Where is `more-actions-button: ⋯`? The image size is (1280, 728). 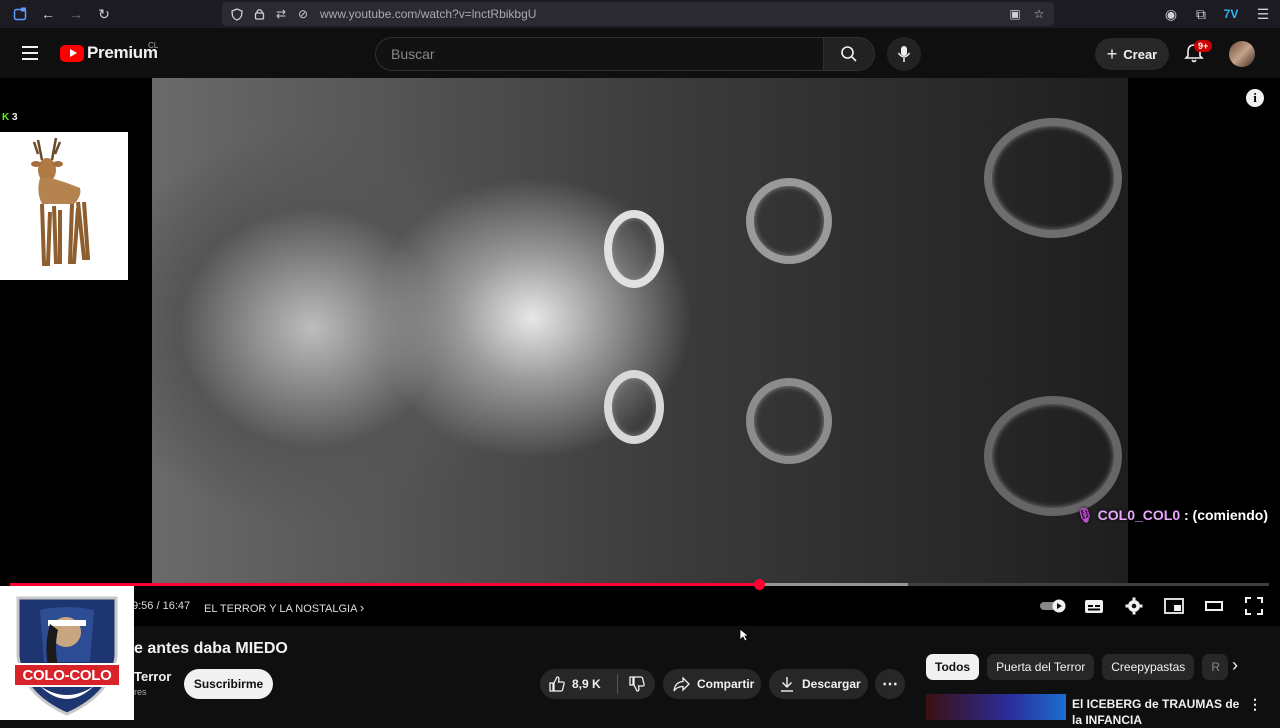
more-actions-button: ⋯ is located at coordinates (890, 684).